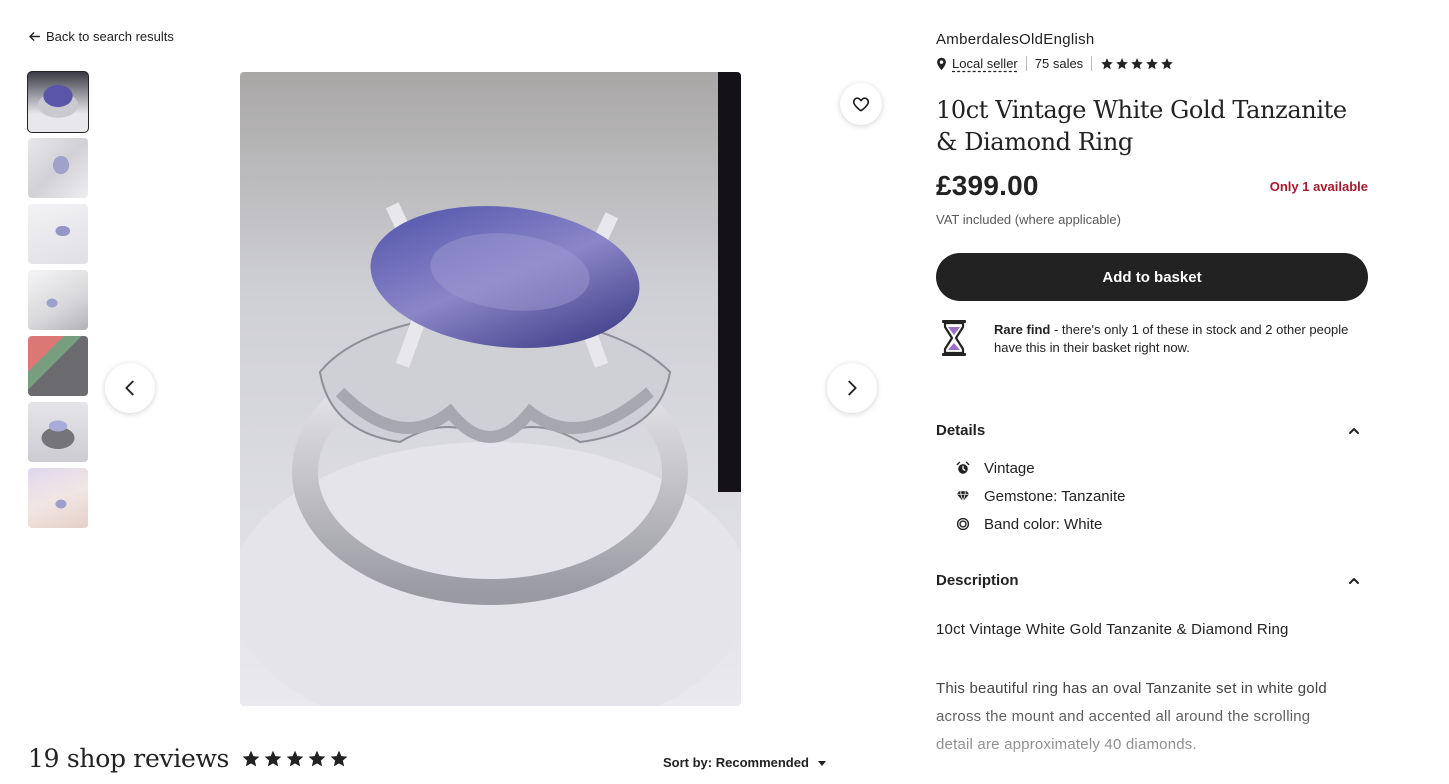 The image size is (1449, 784). I want to click on vat-note: VAT included (where applicable), so click(1028, 219).